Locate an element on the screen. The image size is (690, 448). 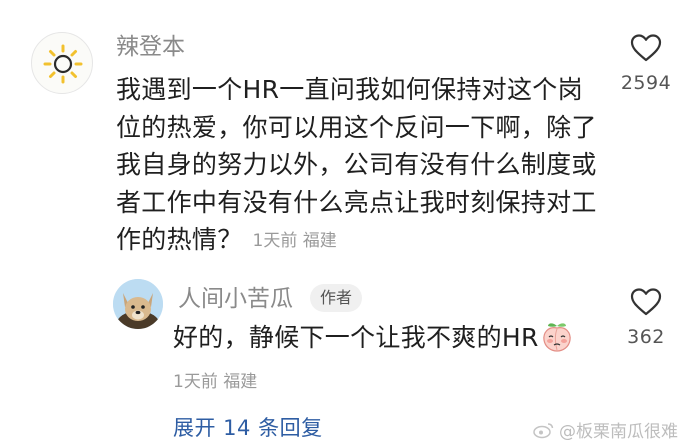
comment-like-button: 2594 is located at coordinates (646, 63).